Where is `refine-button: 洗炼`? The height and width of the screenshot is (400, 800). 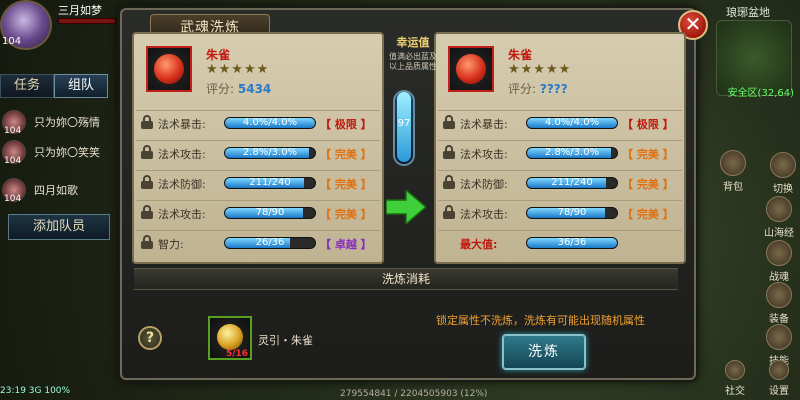 refine-button: 洗炼 is located at coordinates (544, 352).